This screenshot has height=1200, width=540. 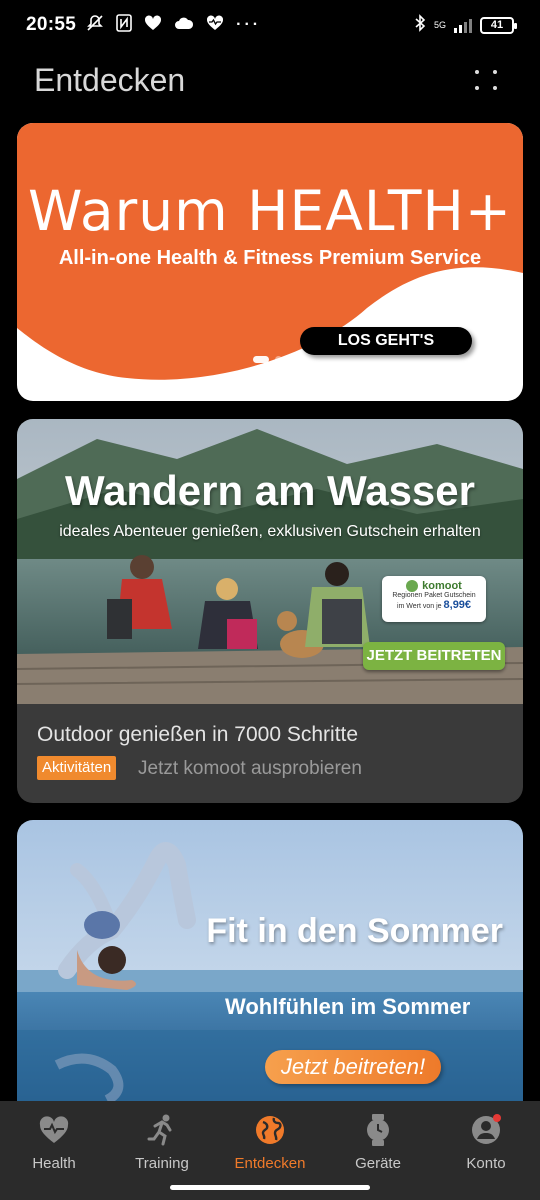 What do you see at coordinates (249, 24) in the screenshot?
I see `more-notifications-icon: ···` at bounding box center [249, 24].